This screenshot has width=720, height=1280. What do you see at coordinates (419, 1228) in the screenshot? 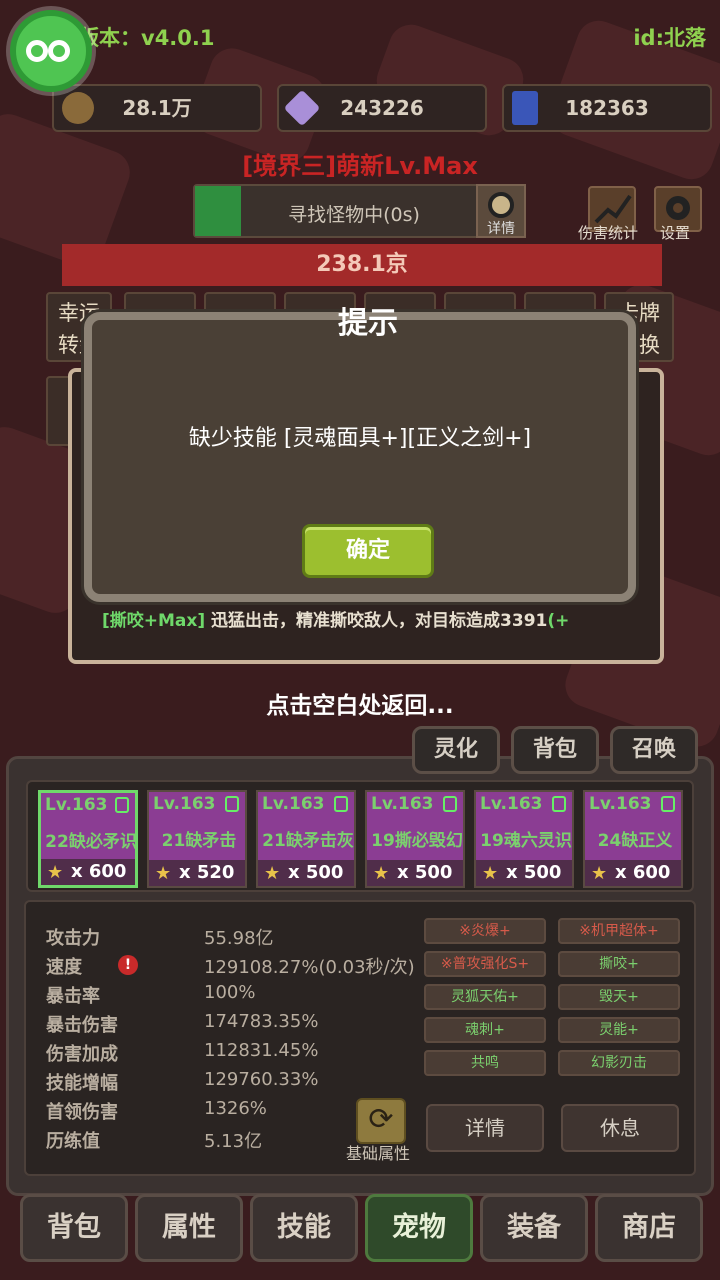
I see `nav-button: 宠物` at bounding box center [419, 1228].